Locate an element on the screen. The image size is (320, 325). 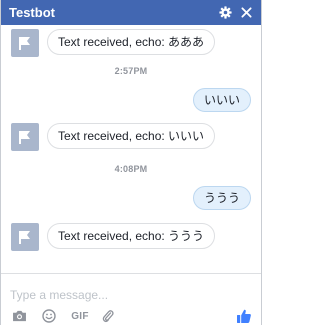
thumbs-up-icon is located at coordinates (244, 315).